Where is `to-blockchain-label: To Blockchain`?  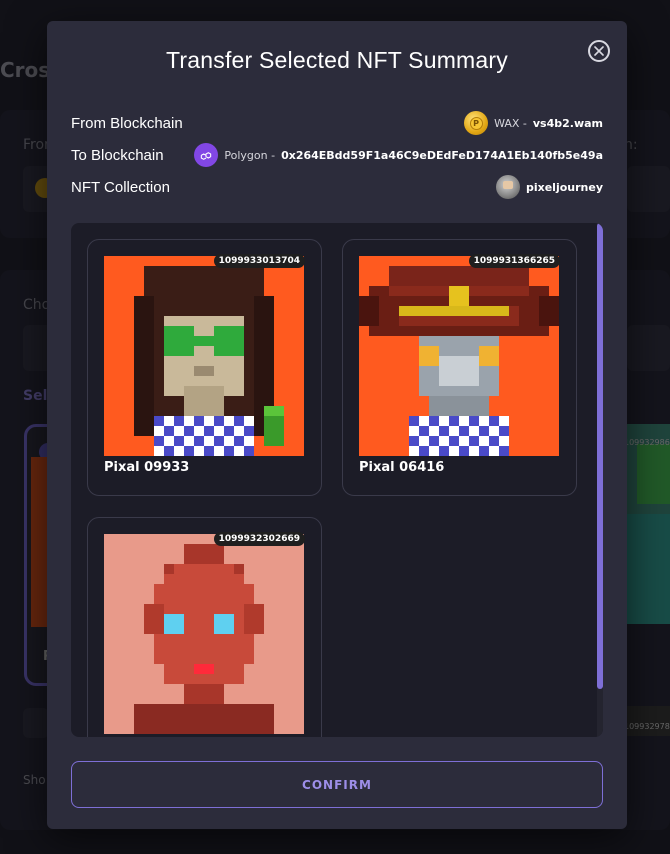
to-blockchain-label: To Blockchain is located at coordinates (117, 155).